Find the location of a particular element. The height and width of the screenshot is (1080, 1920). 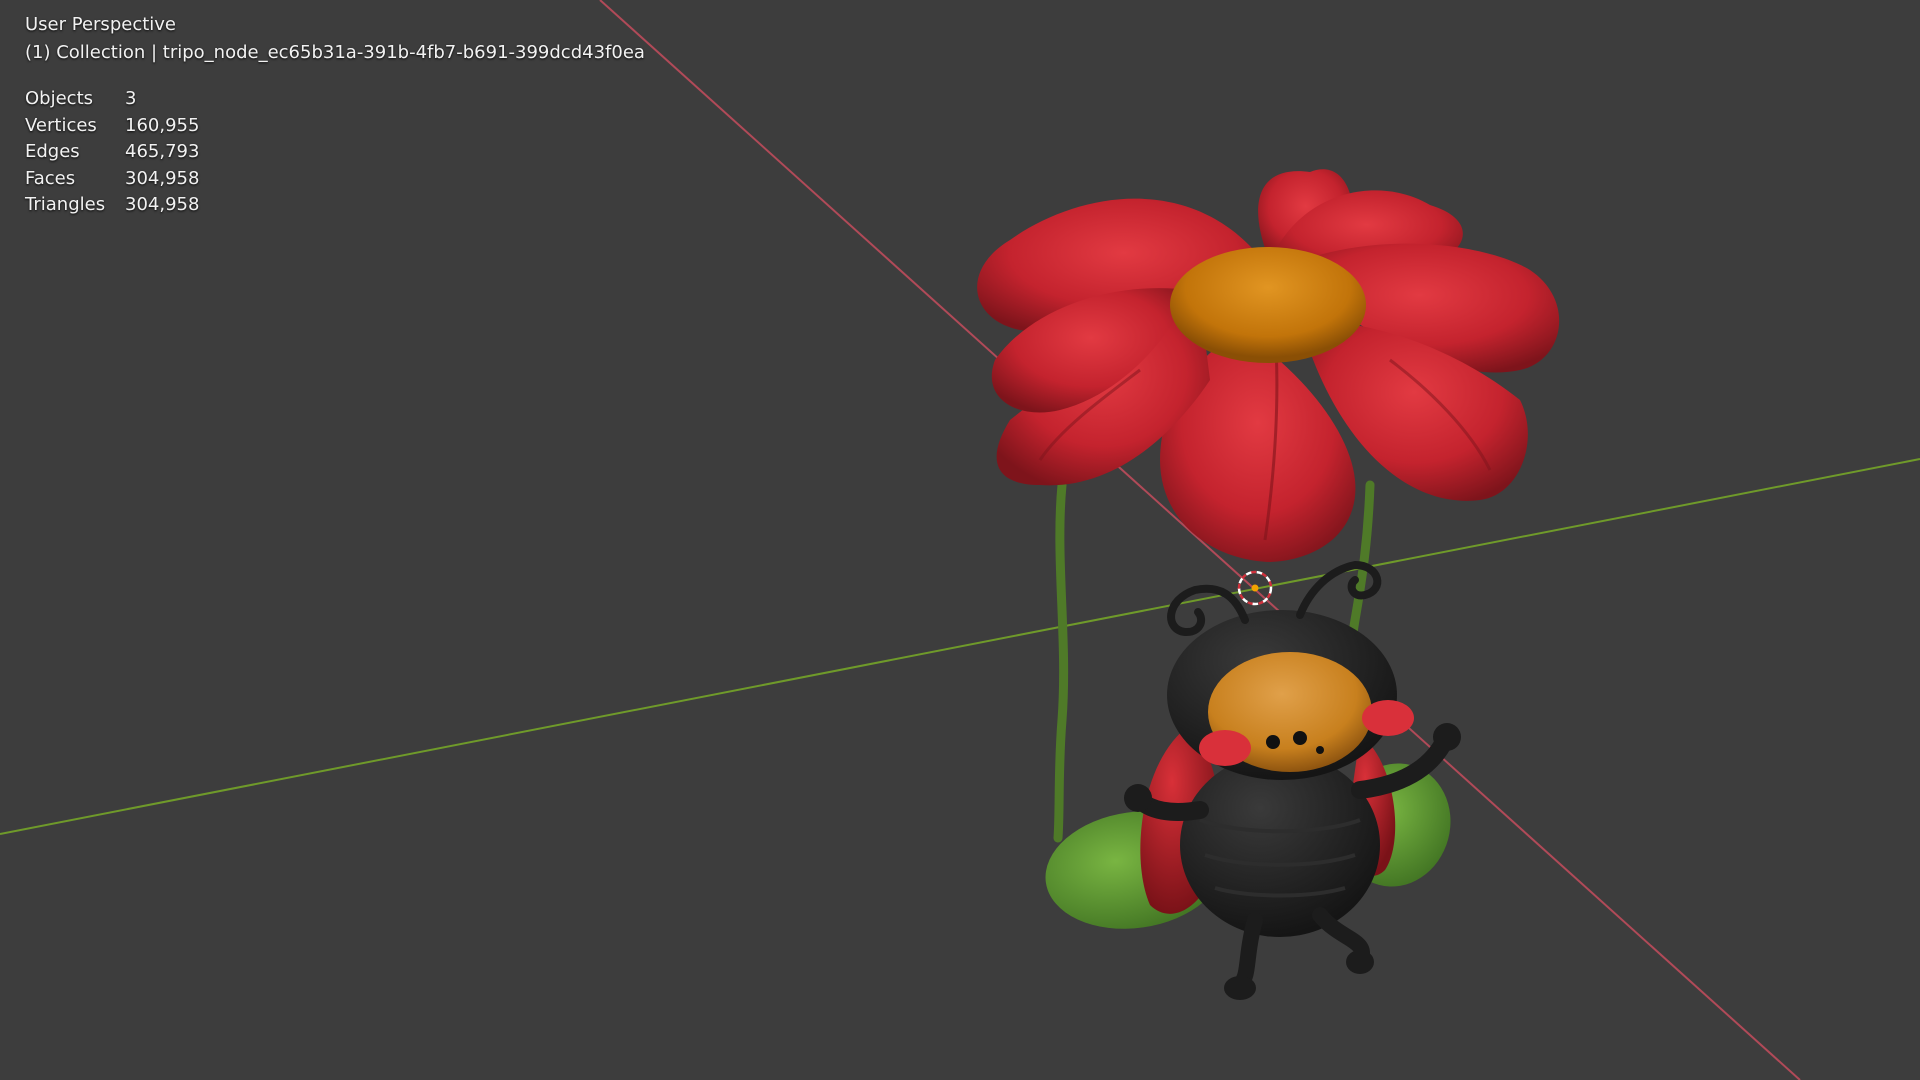

flower-stem-left is located at coordinates (1061, 661).